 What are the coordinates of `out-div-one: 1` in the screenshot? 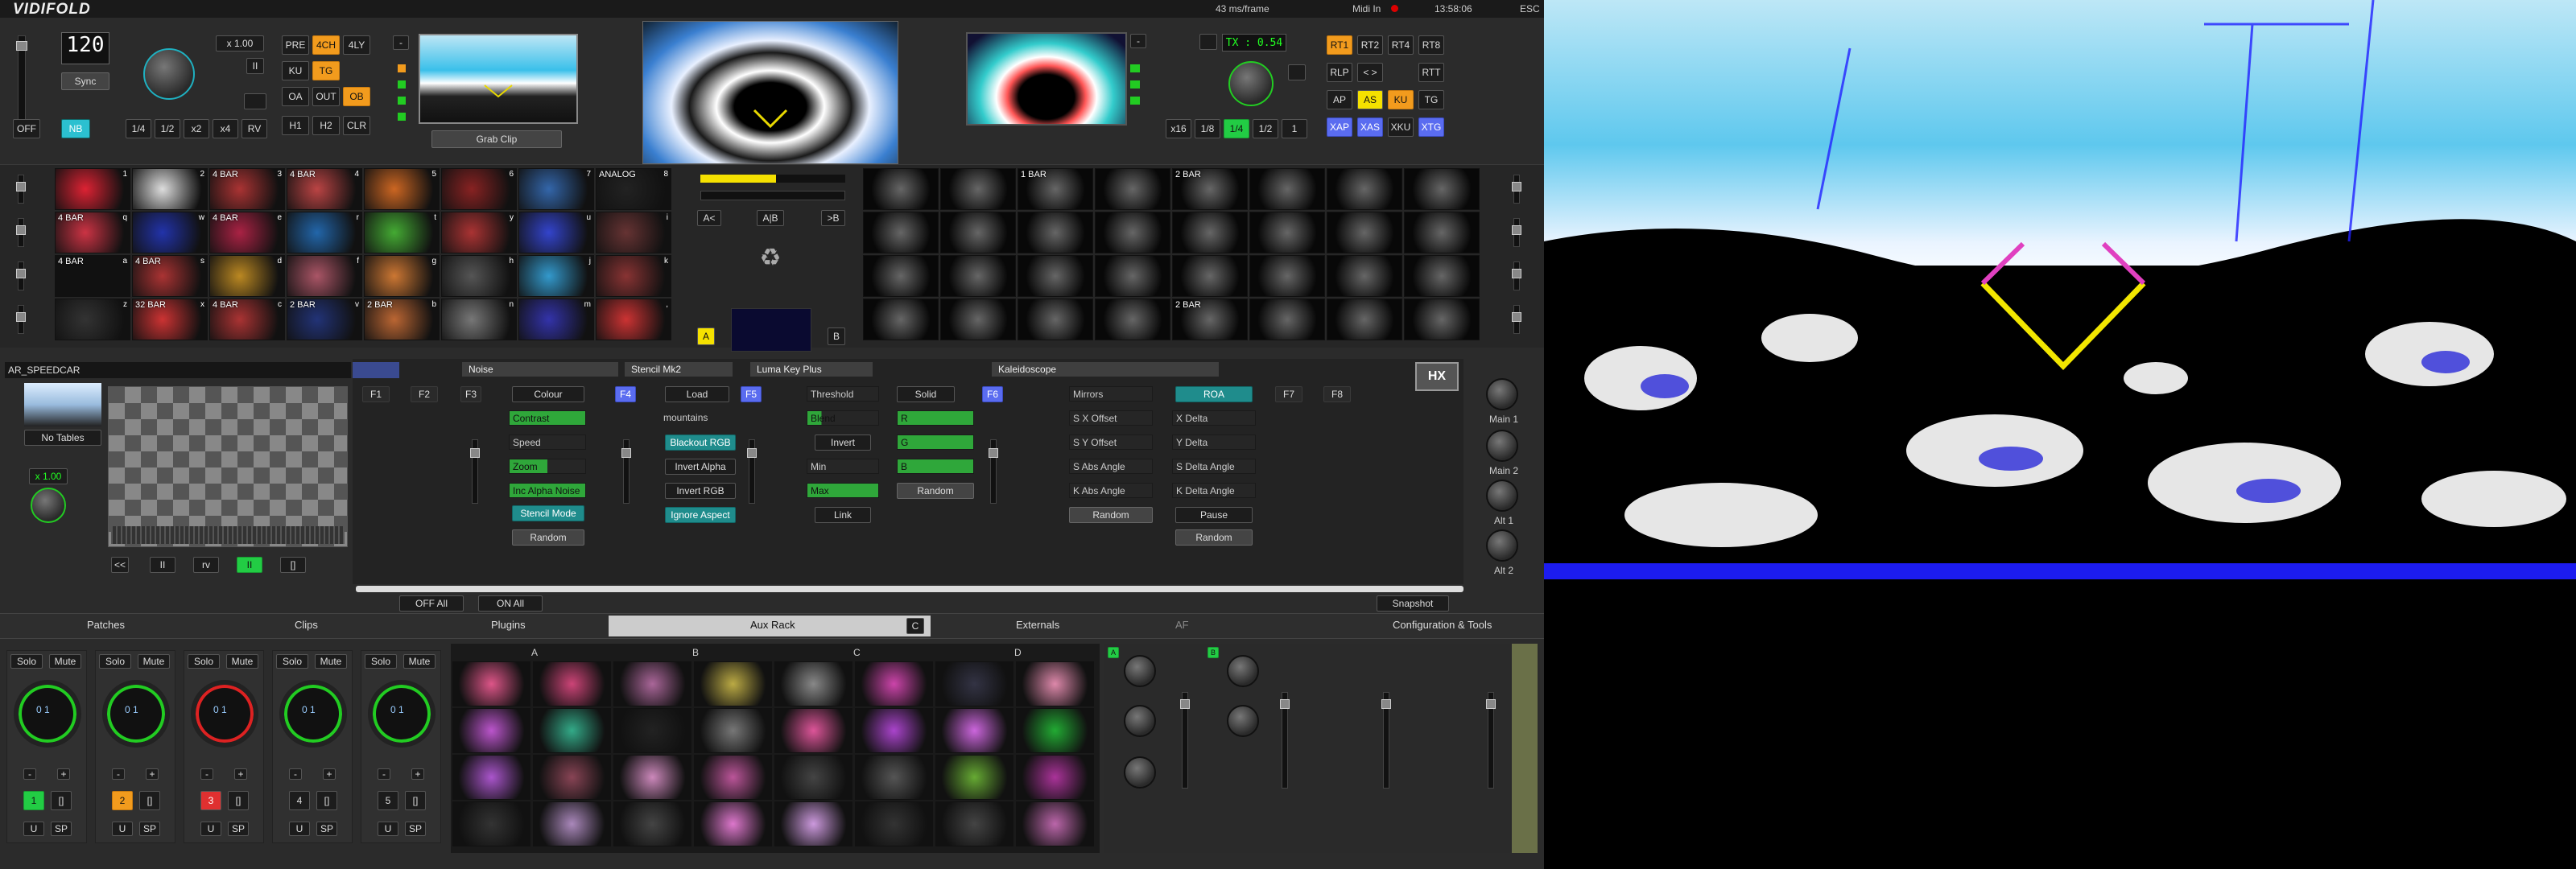 It's located at (1294, 128).